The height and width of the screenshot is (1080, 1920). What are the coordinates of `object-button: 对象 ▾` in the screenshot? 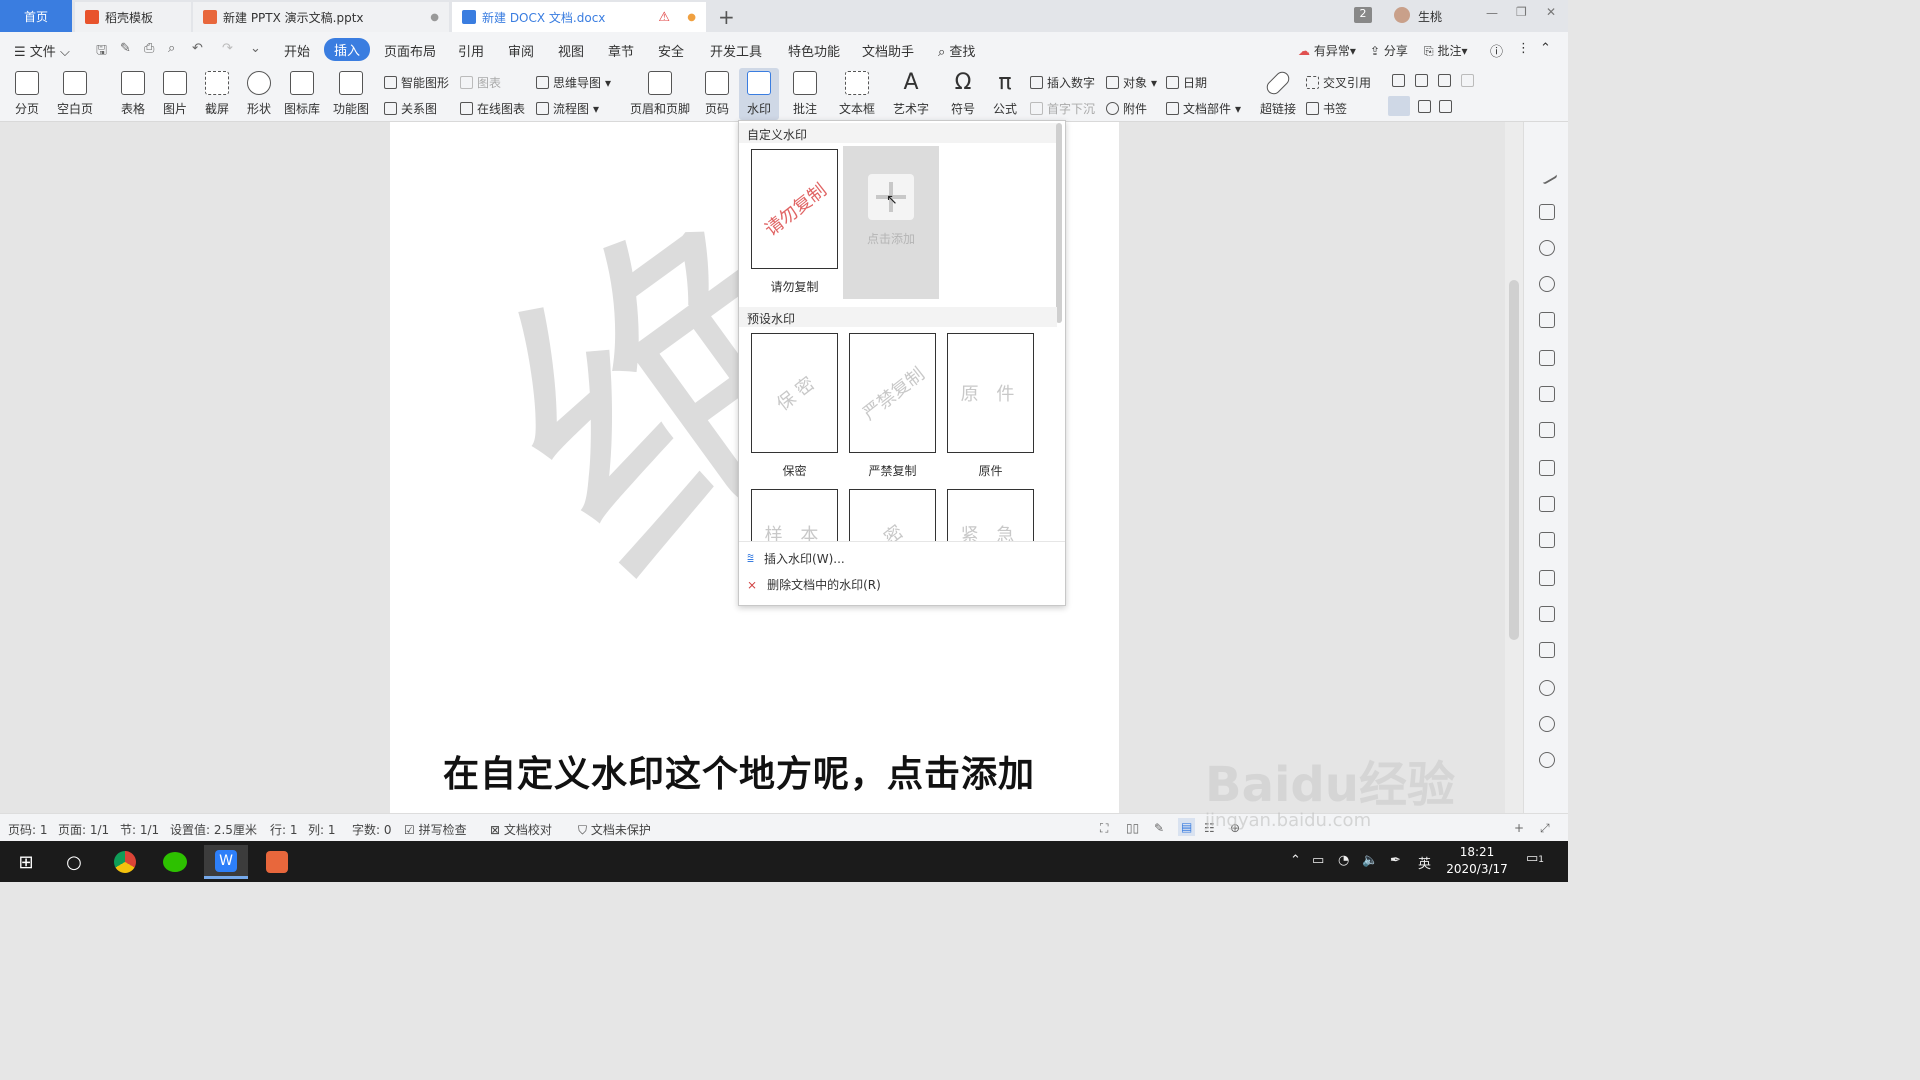 It's located at (1131, 82).